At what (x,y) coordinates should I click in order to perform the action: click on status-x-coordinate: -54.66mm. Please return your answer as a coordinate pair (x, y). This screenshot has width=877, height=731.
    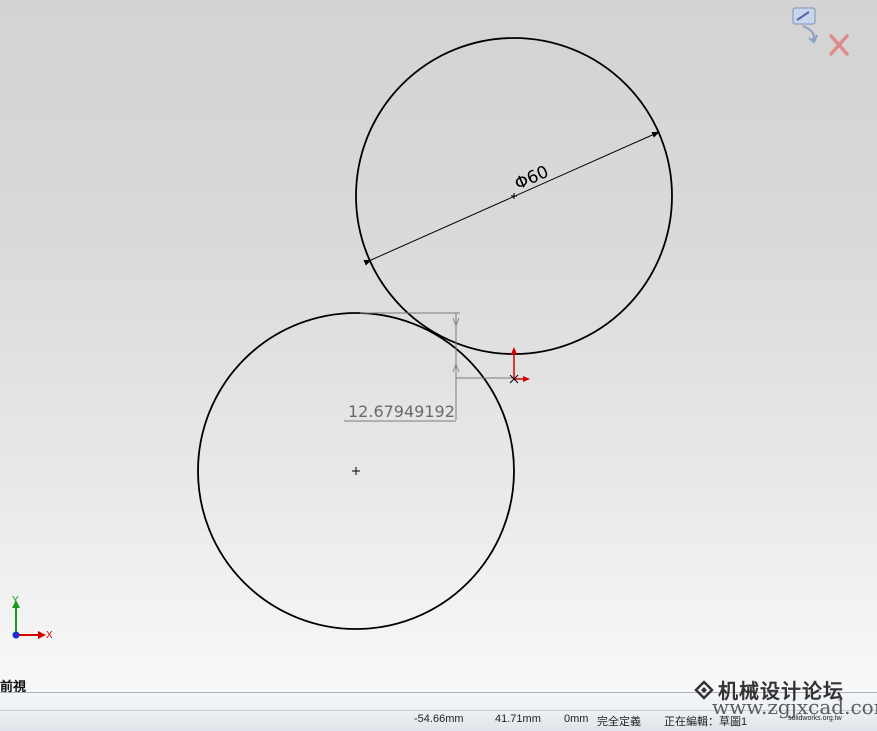
    Looking at the image, I should click on (439, 719).